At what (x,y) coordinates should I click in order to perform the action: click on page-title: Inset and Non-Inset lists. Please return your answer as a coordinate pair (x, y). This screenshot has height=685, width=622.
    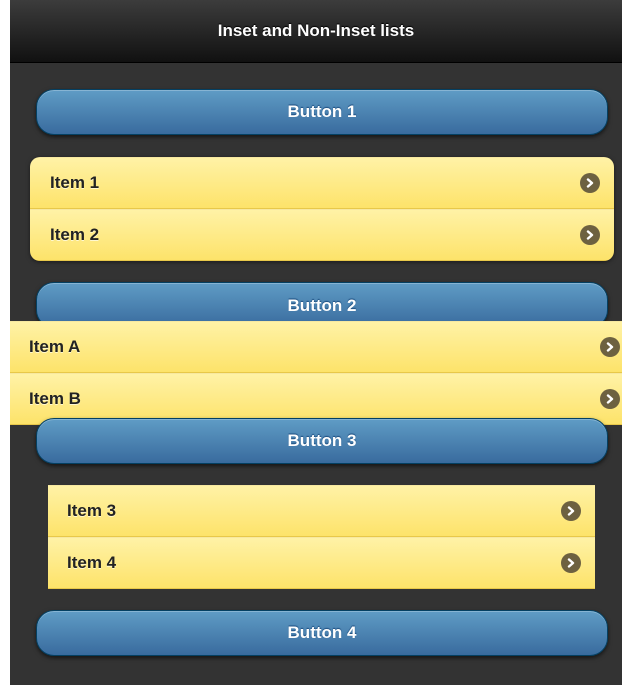
    Looking at the image, I should click on (316, 30).